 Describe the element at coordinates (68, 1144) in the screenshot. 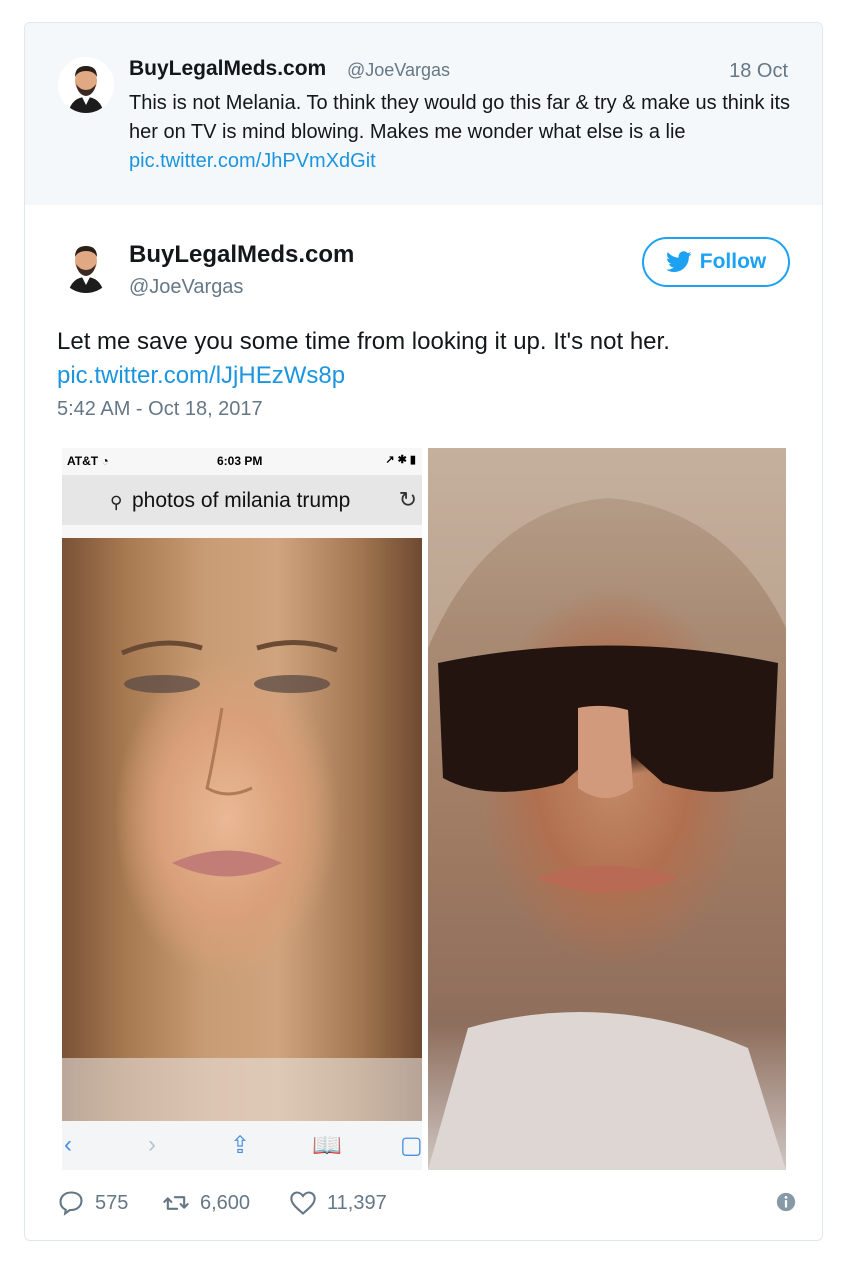

I see `back-icon: ‹` at that location.